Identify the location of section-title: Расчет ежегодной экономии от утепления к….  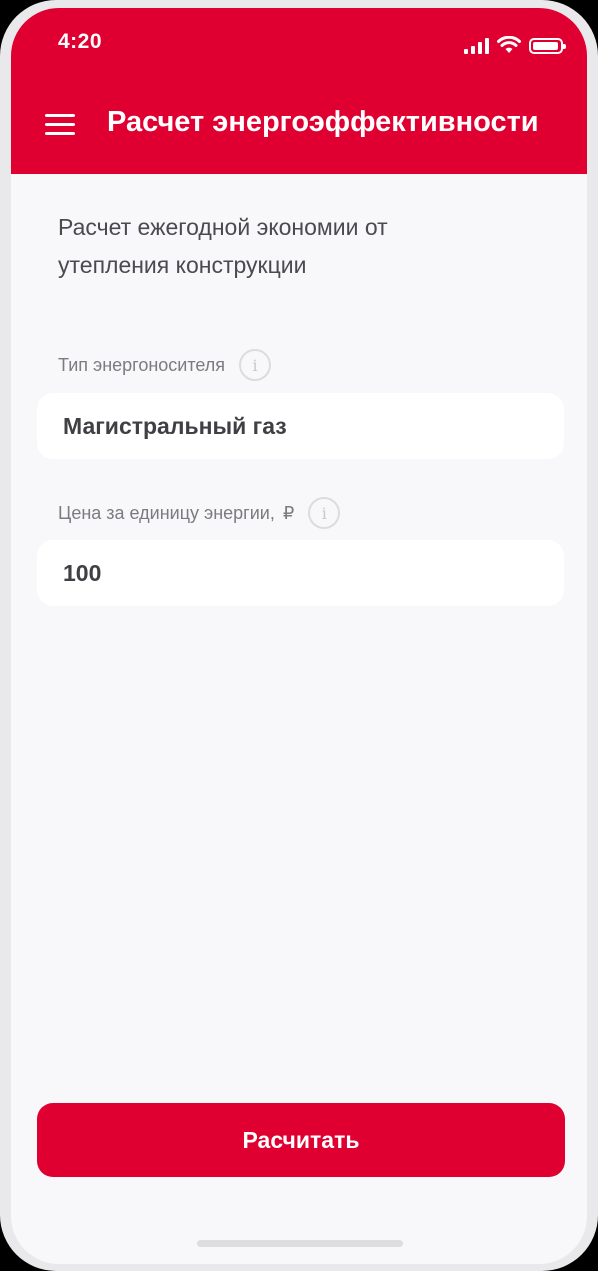
(223, 246).